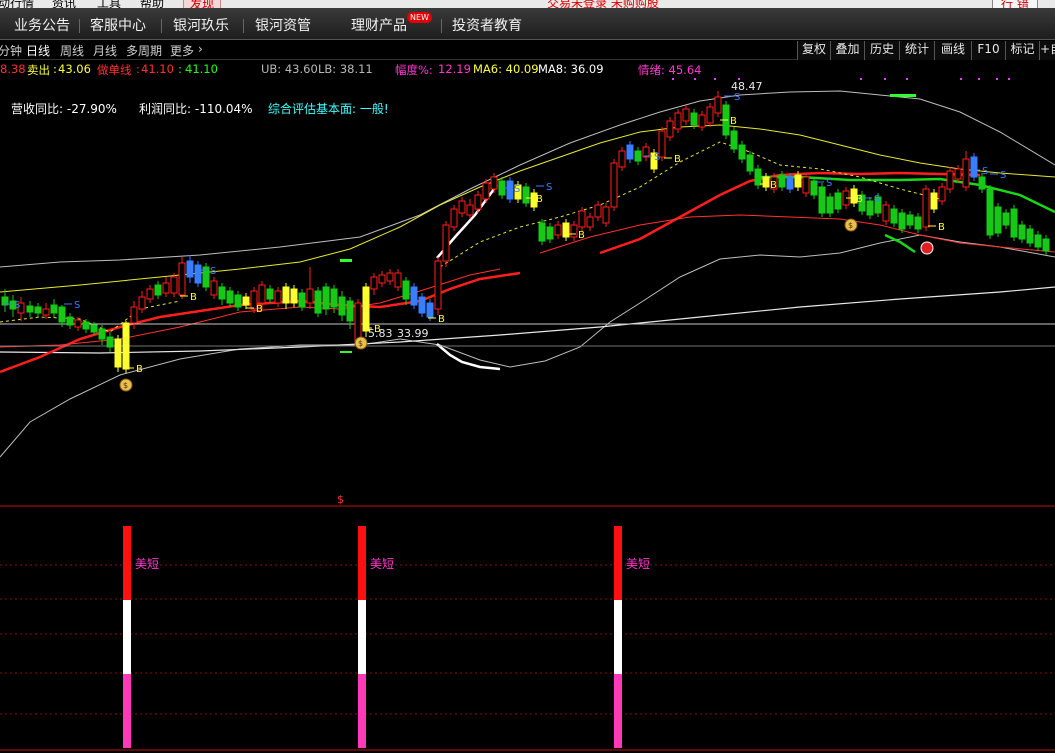  What do you see at coordinates (362, 563) in the screenshot?
I see `signal-bar-red` at bounding box center [362, 563].